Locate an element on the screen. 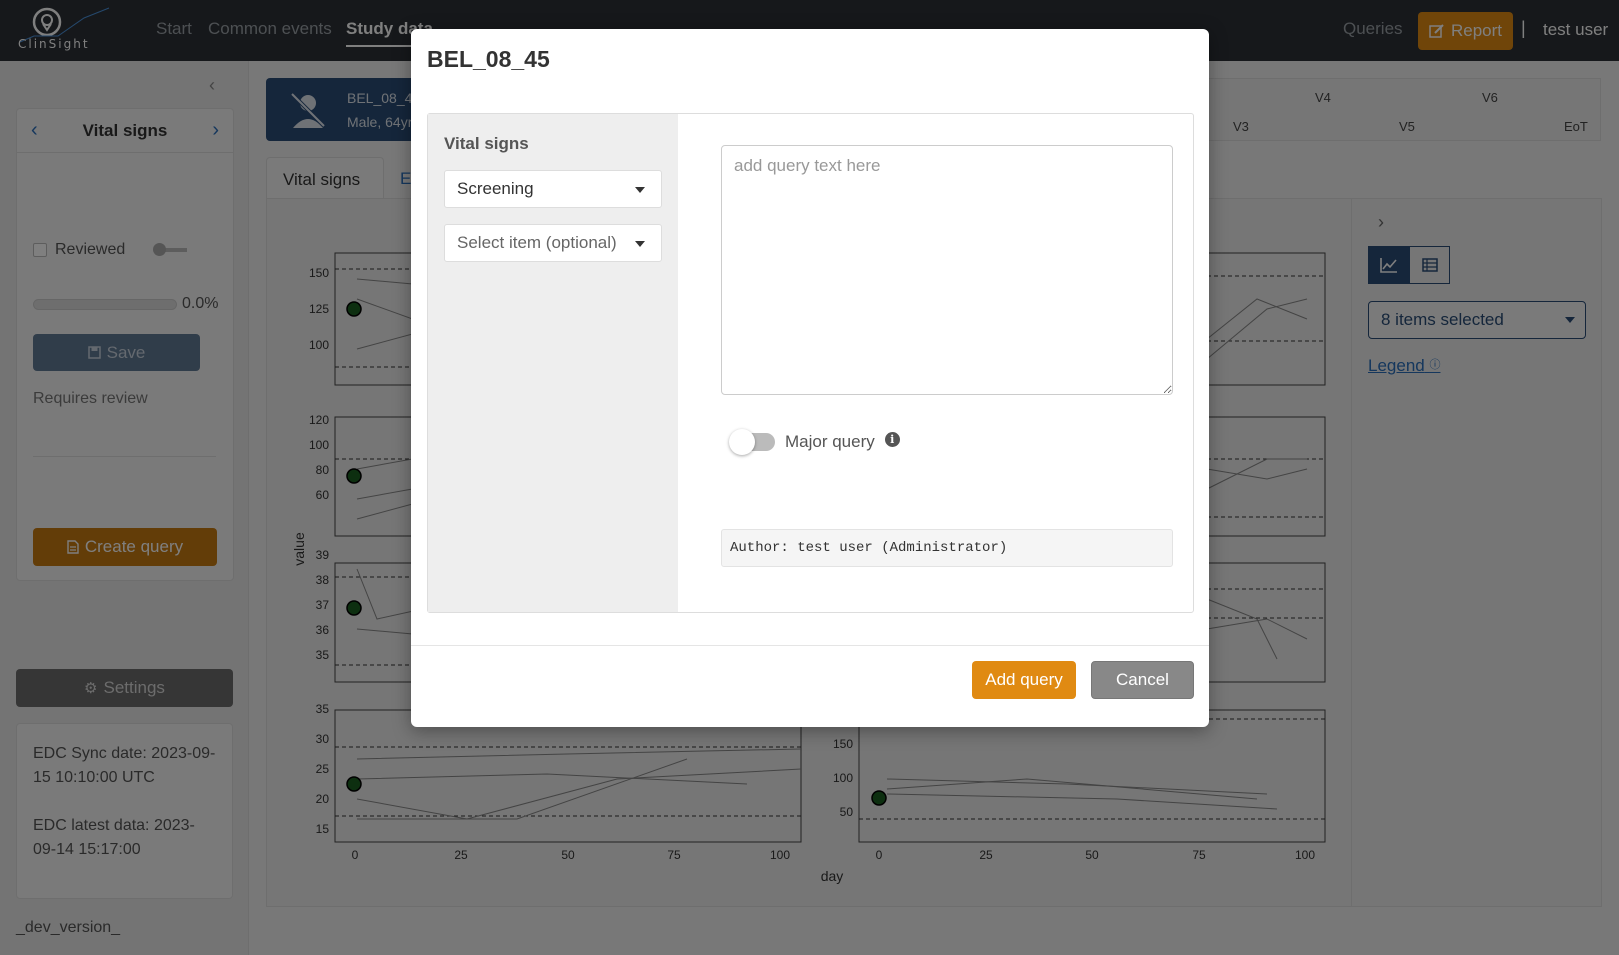  modal-title: BEL_08_45 is located at coordinates (488, 59).